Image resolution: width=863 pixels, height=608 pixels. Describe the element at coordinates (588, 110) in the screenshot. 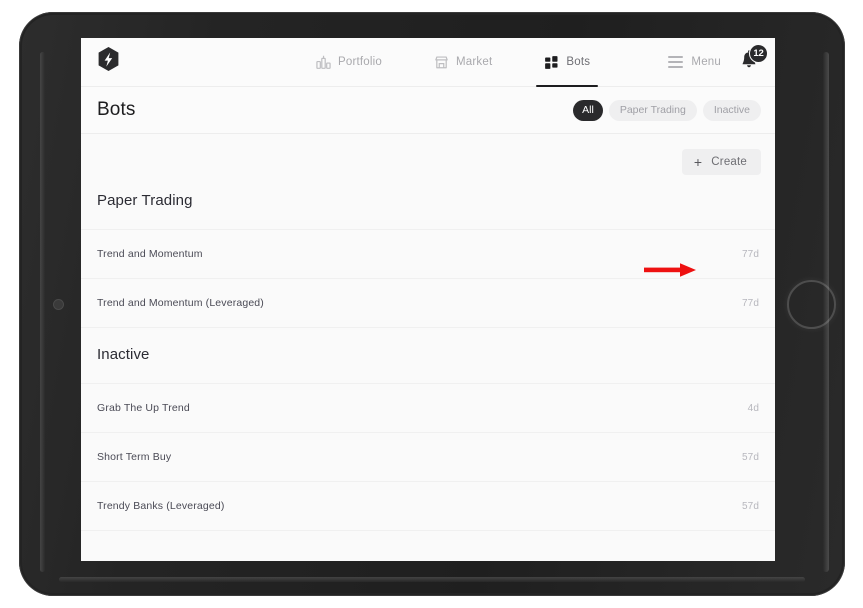

I see `filter-chip-all: All` at that location.